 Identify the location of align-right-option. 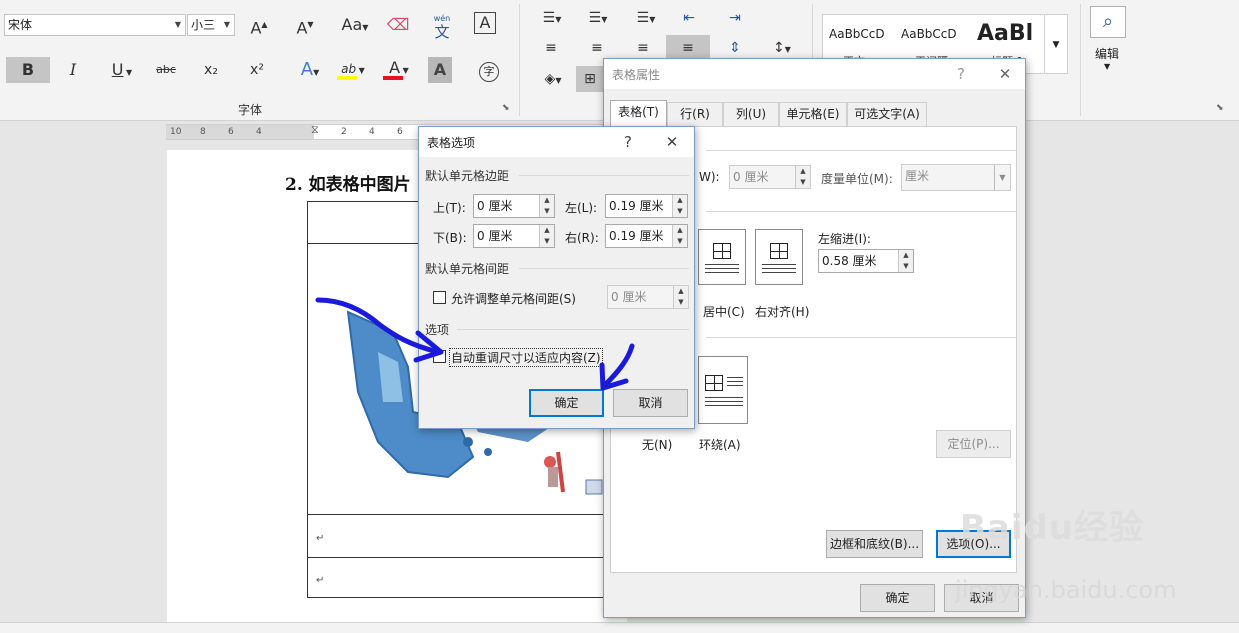
(779, 257).